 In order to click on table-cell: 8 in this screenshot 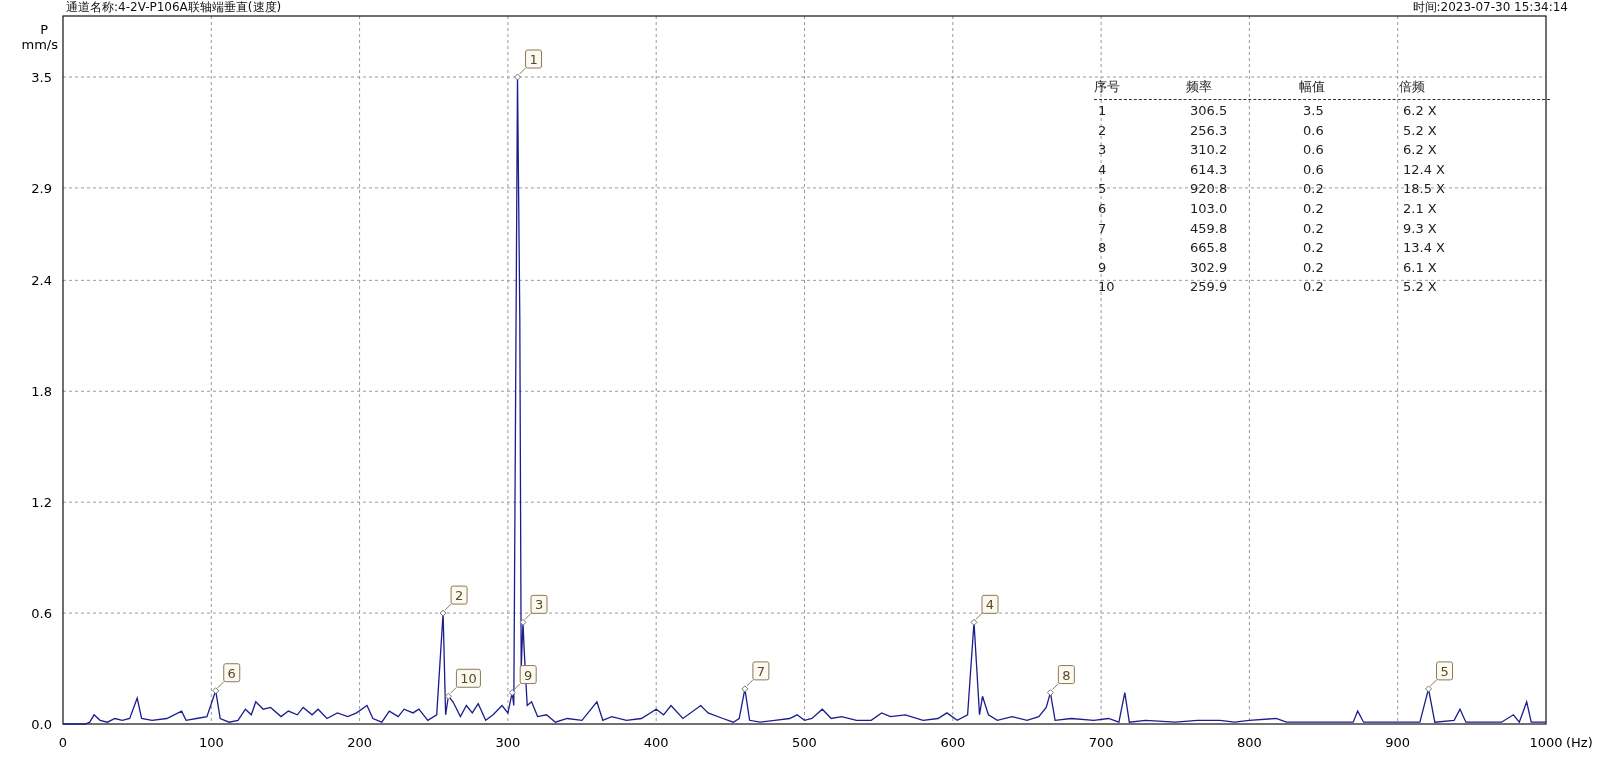, I will do `click(1102, 248)`.